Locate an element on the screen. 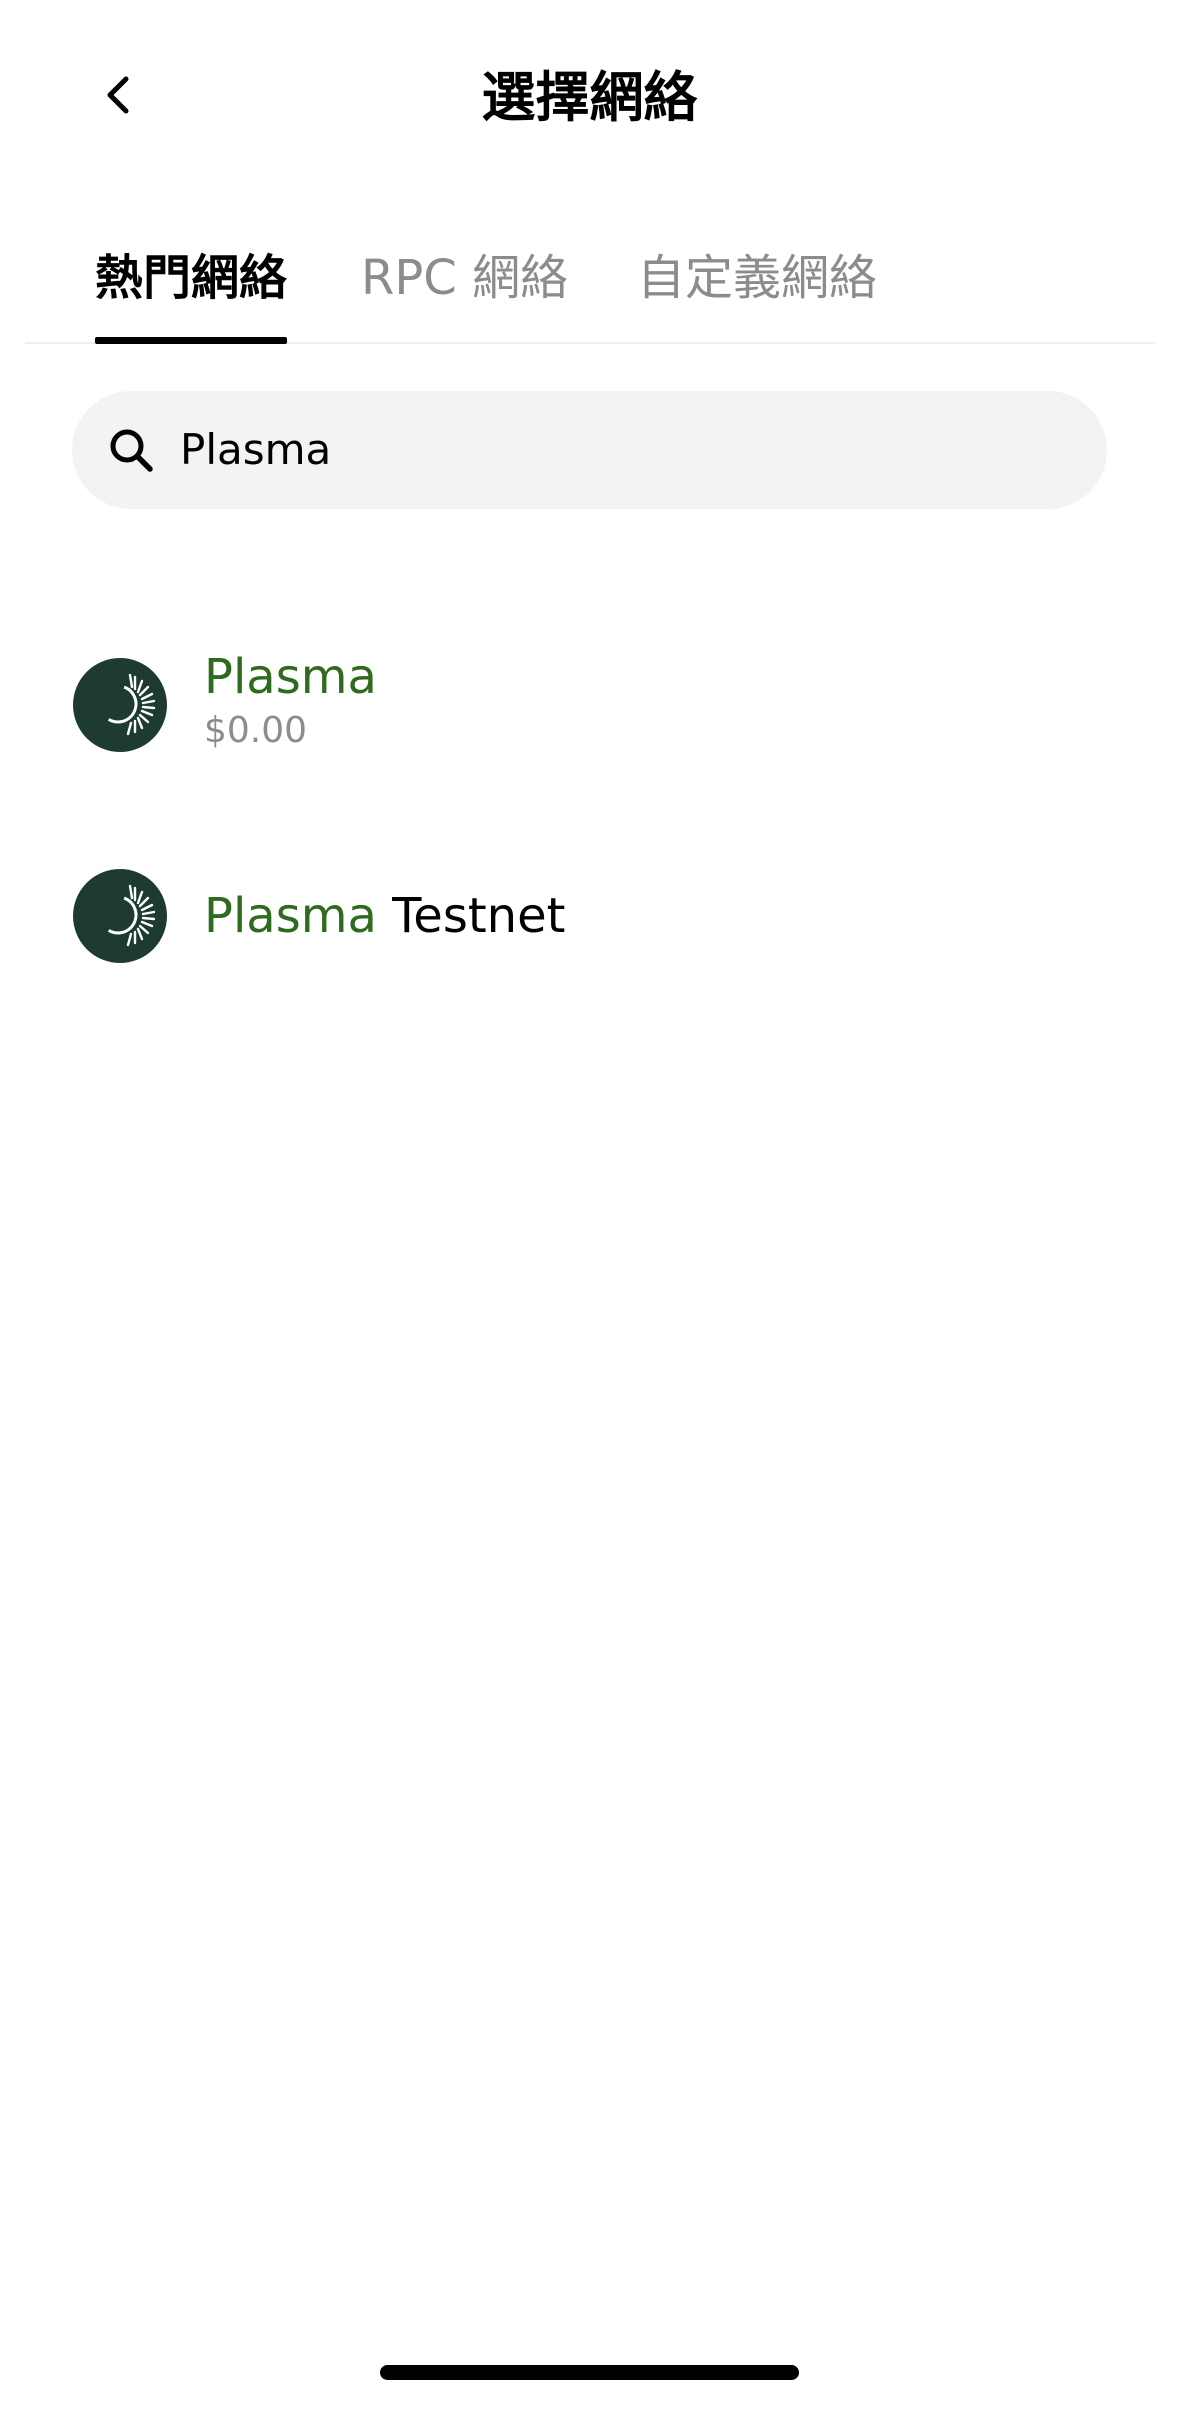 This screenshot has width=1179, height=2409. network-tabs: 熱門網絡 RPC 網絡 自定義網絡 is located at coordinates (590, 287).